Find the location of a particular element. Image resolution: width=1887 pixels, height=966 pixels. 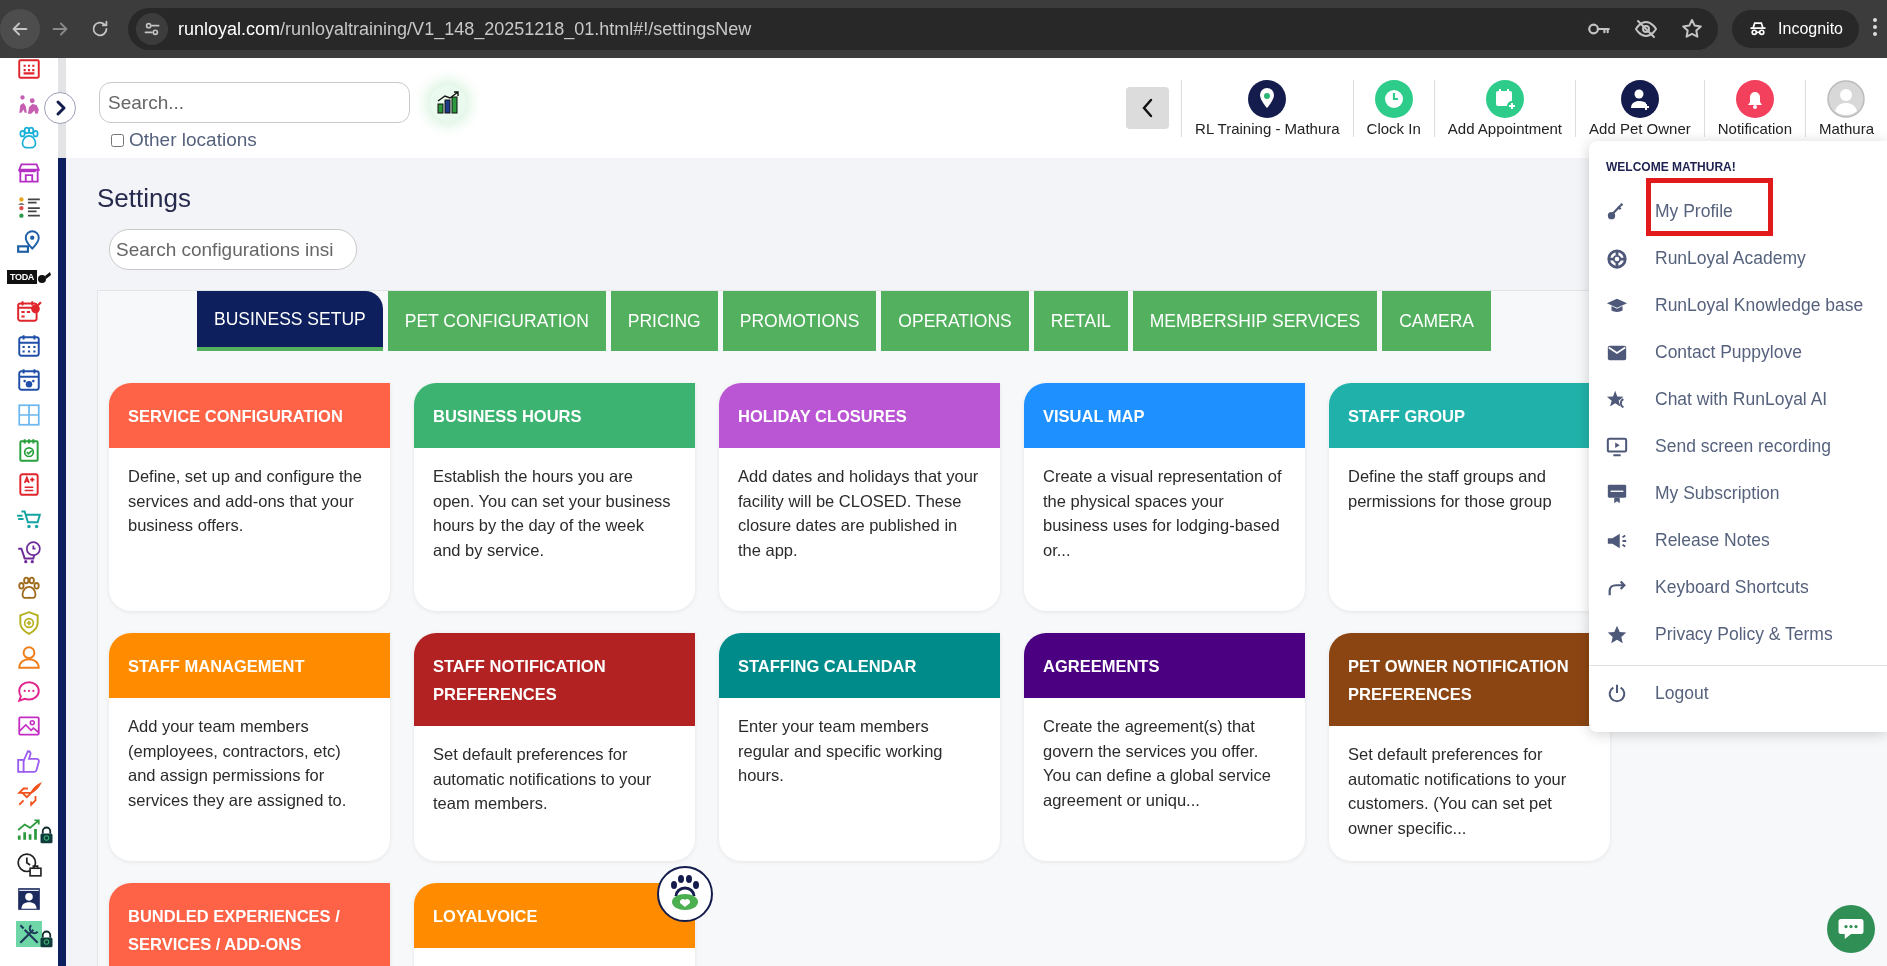

settings-card: HOLIDAY CLOSURES Add dates and holidays that your facility will be CLOSED. These closure dates are published in the app. is located at coordinates (859, 497).